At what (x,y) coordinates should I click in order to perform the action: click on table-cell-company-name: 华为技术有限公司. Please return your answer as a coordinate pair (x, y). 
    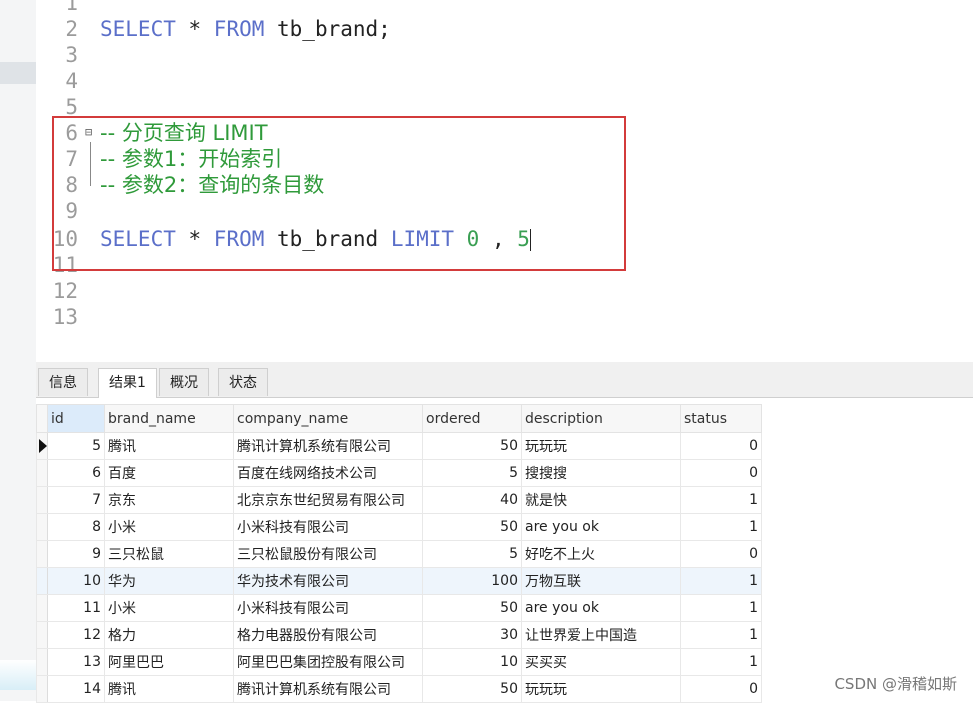
    Looking at the image, I should click on (328, 581).